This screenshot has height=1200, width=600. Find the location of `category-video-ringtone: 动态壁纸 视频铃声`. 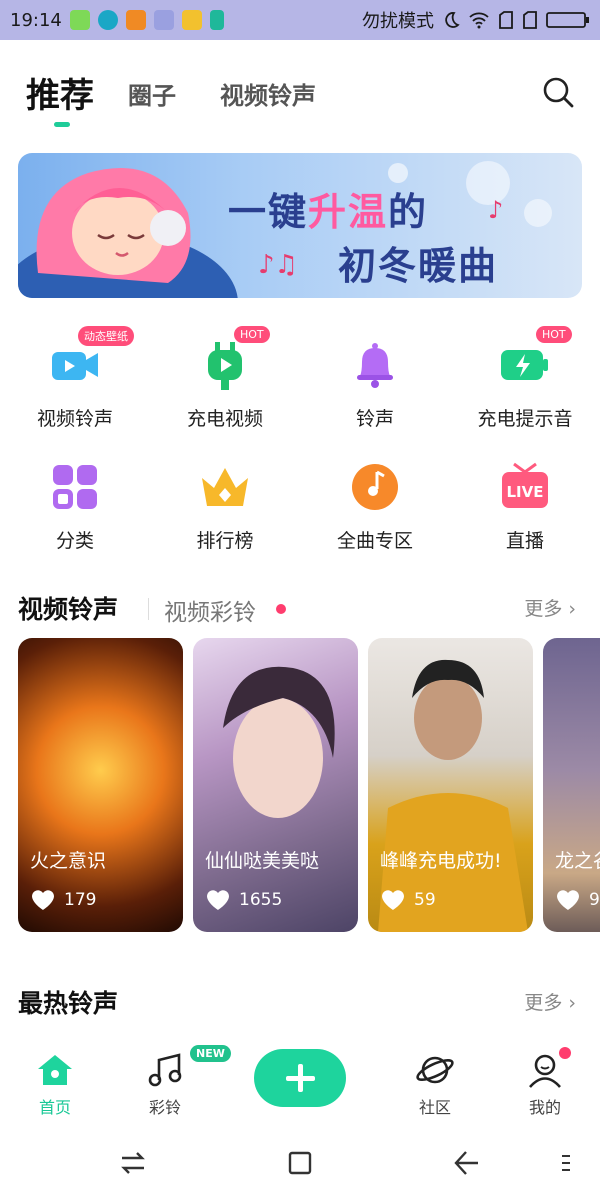

category-video-ringtone: 动态壁纸 视频铃声 is located at coordinates (75, 378).